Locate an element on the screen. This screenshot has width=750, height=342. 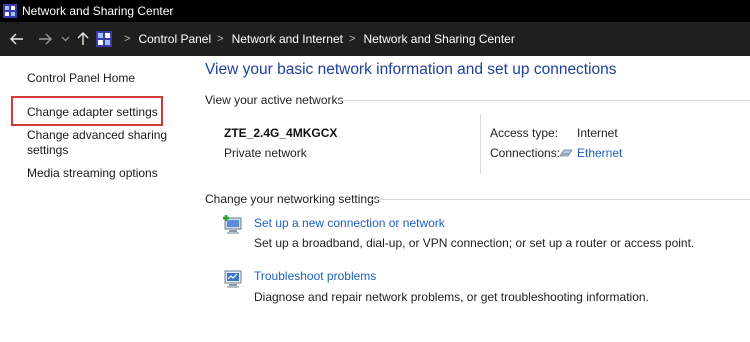
change-settings-heading: Change your networking settings is located at coordinates (292, 199).